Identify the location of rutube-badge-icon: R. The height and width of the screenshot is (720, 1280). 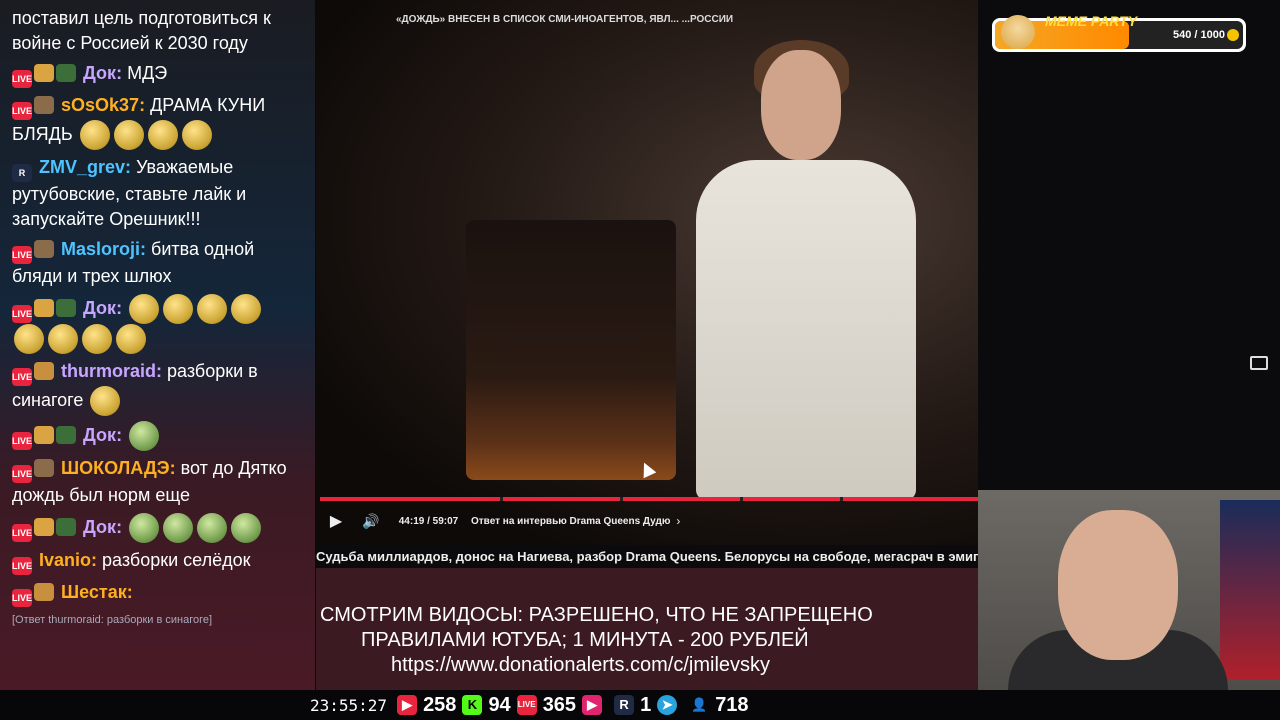
(22, 173).